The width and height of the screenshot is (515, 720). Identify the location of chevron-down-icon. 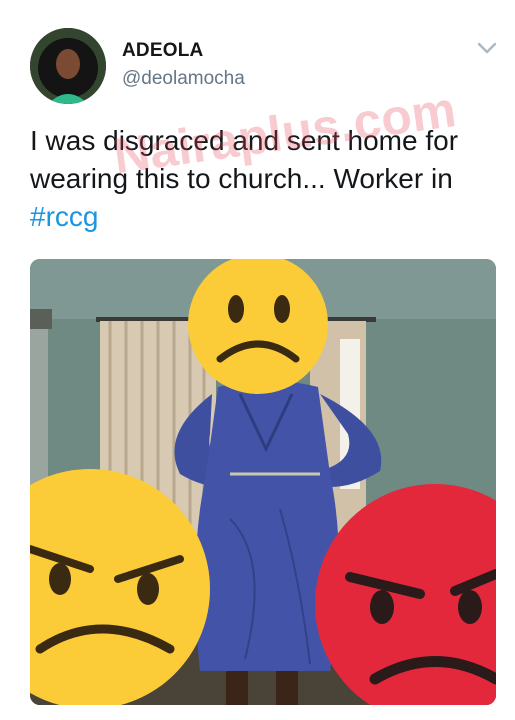
(487, 48).